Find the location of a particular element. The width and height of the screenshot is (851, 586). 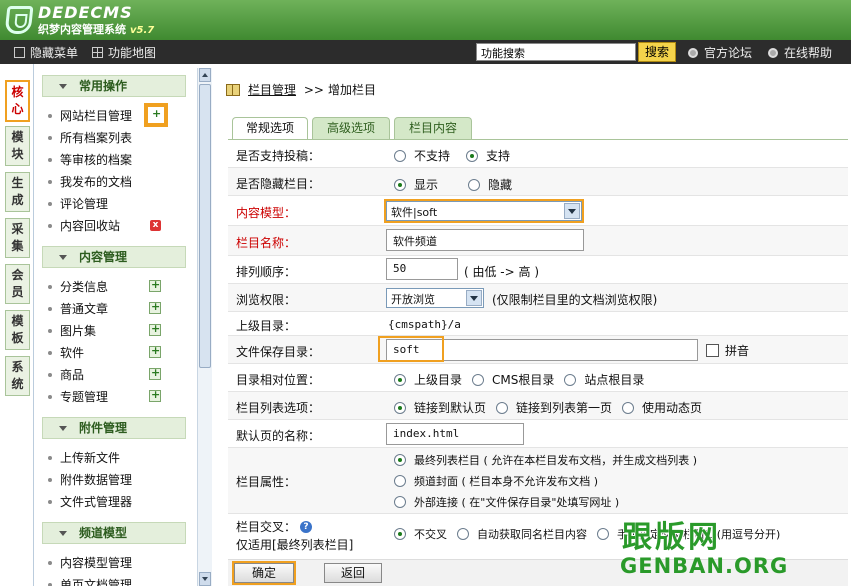

default-page-input: index.html is located at coordinates (455, 434).